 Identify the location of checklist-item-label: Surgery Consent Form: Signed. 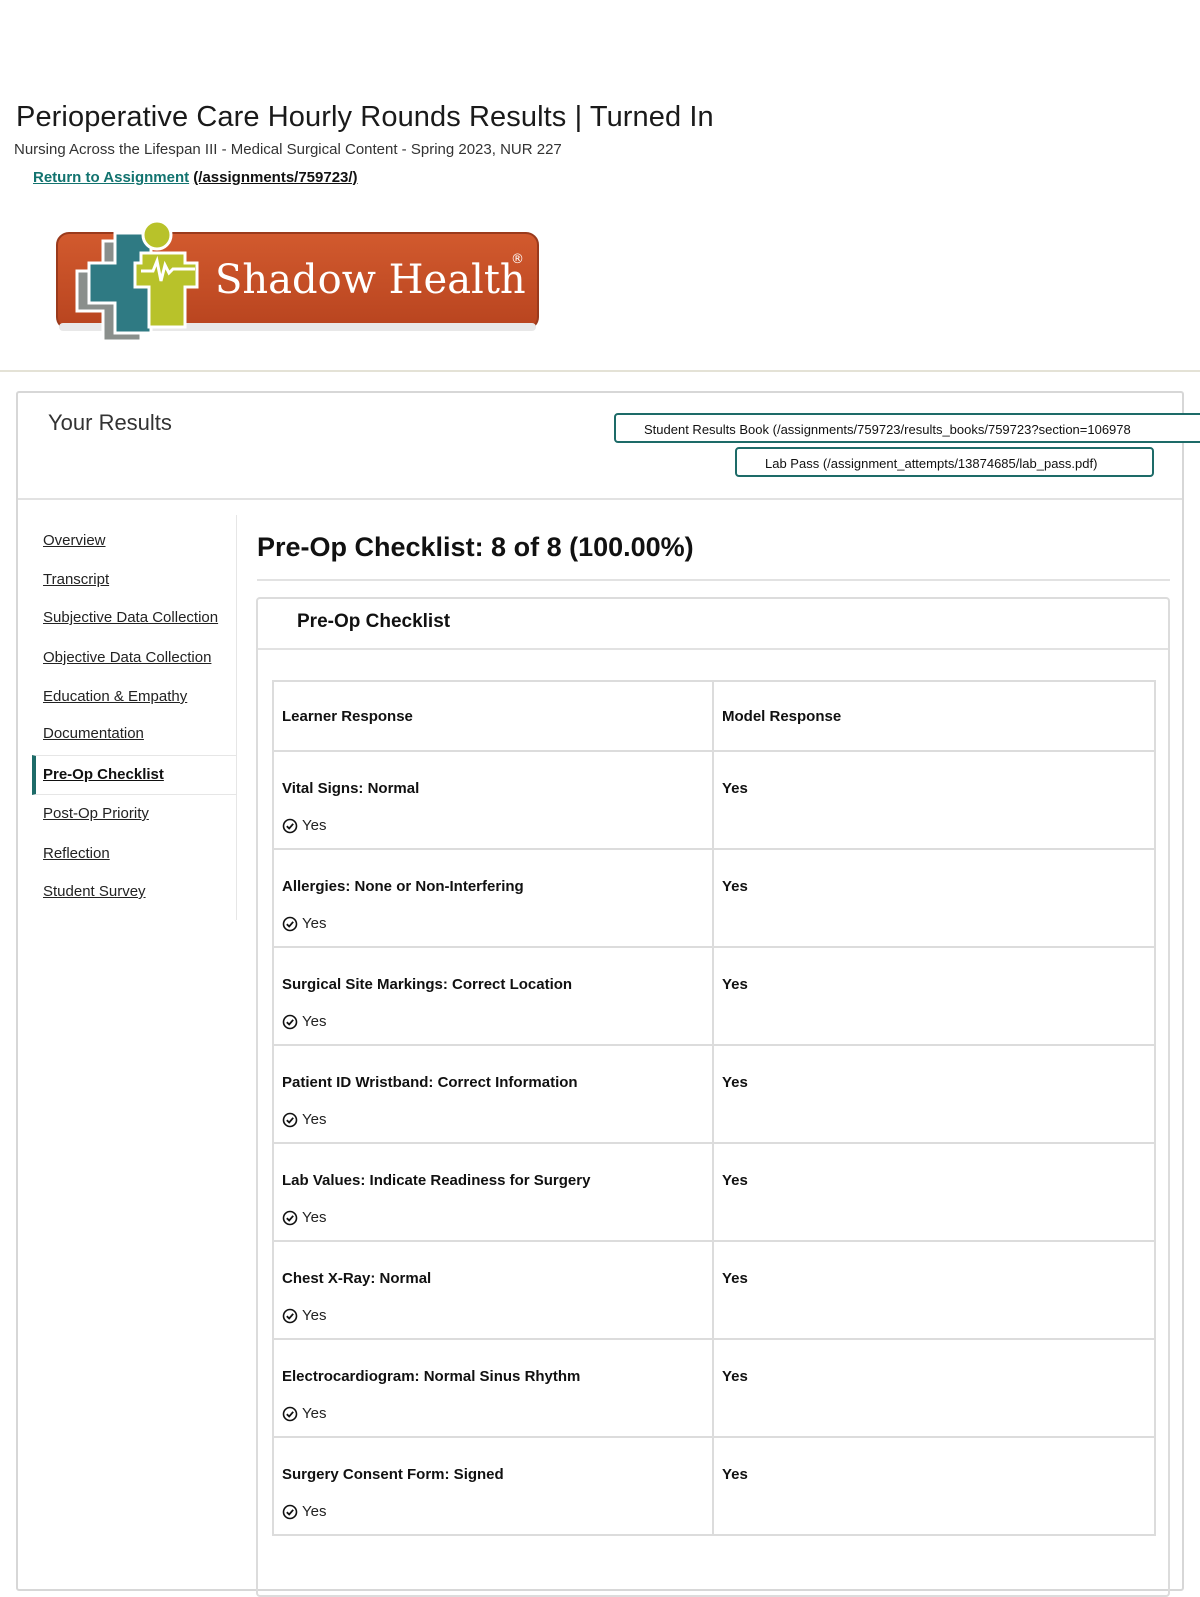
(393, 1474).